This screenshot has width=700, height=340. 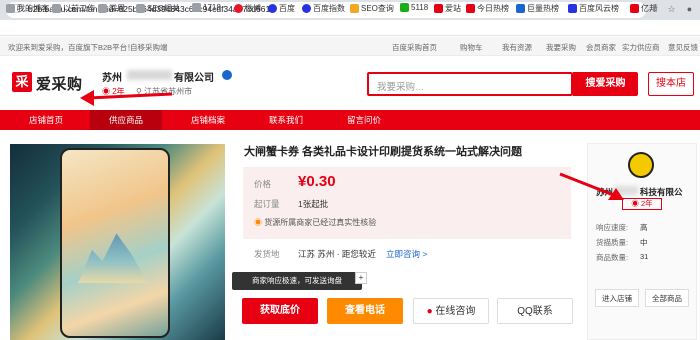 What do you see at coordinates (667, 298) in the screenshot?
I see `all-products-button: 全部商品` at bounding box center [667, 298].